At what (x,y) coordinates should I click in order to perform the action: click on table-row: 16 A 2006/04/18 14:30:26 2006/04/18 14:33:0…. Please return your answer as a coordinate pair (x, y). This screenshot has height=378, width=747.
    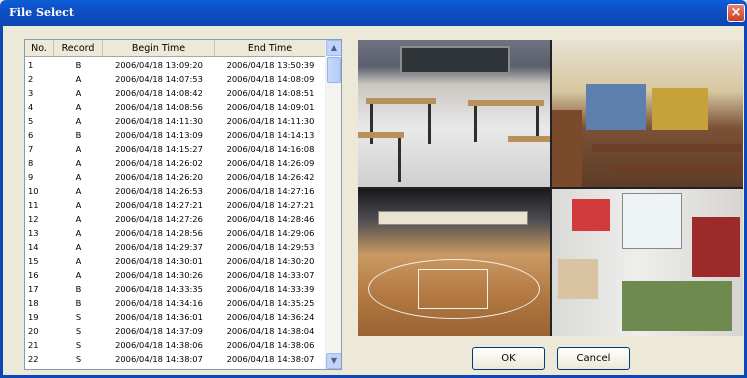
    Looking at the image, I should click on (175, 275).